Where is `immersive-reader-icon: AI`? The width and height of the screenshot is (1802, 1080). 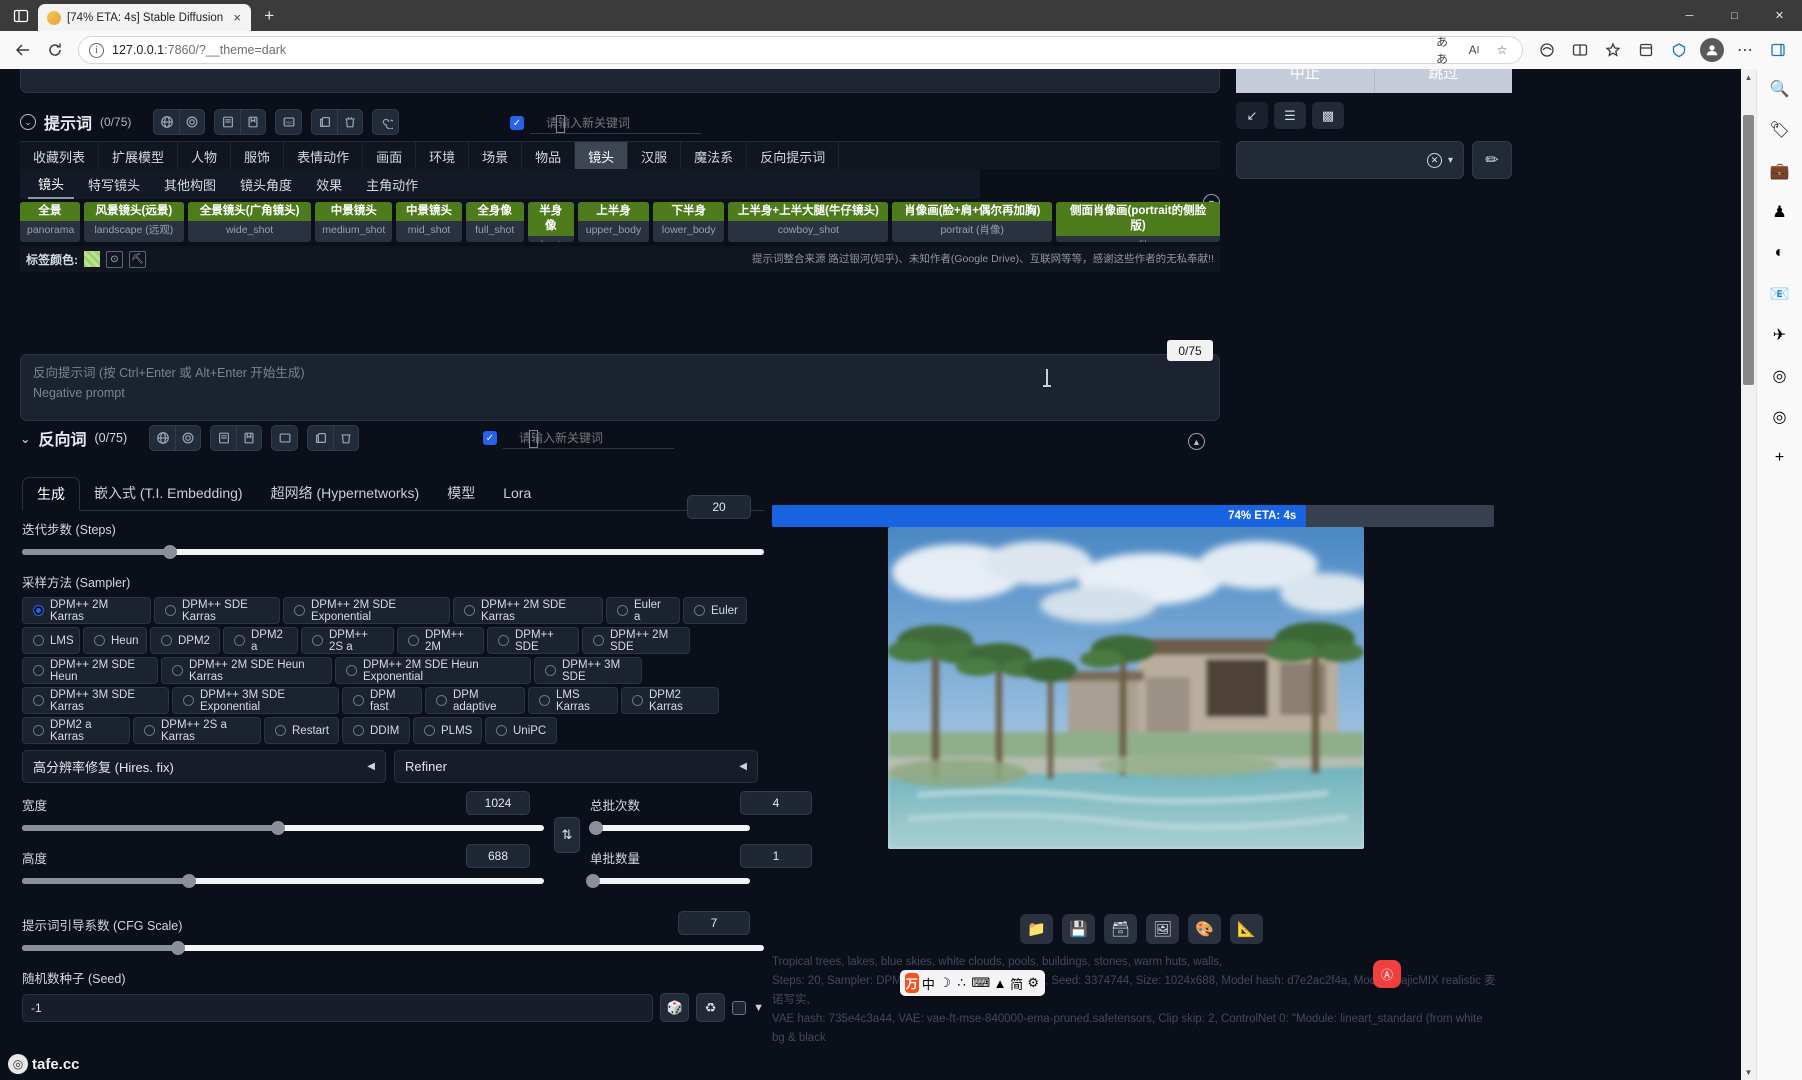 immersive-reader-icon: AI is located at coordinates (1474, 50).